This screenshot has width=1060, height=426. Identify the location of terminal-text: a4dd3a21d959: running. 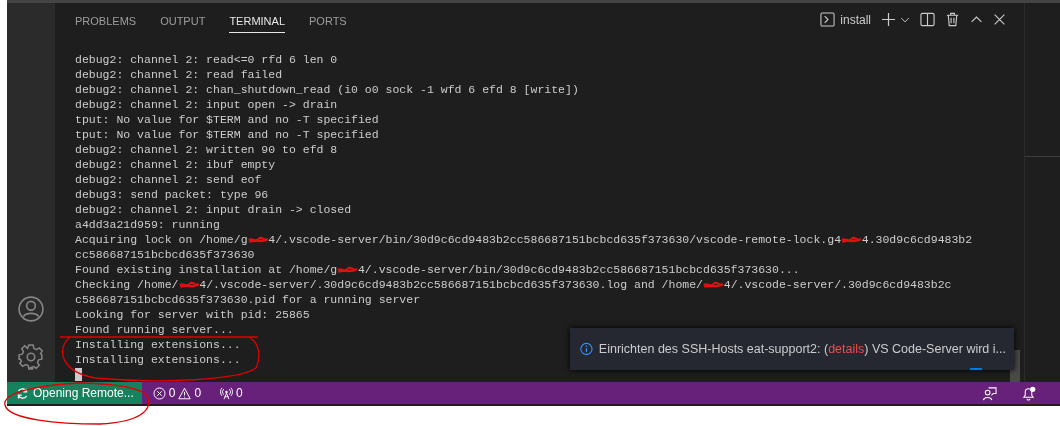
(147, 224).